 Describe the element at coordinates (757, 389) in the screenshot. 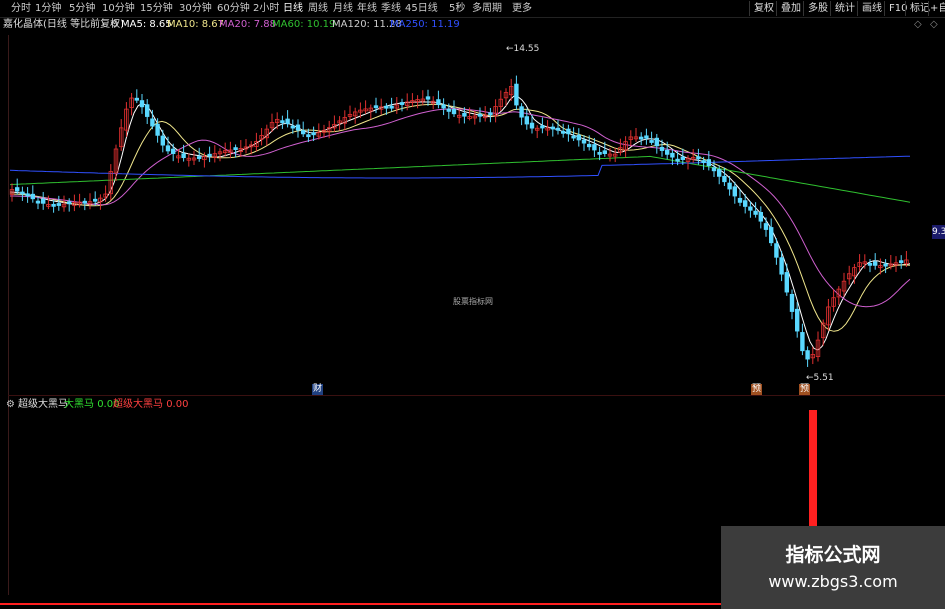

I see `event-marker-forecast: 预` at that location.